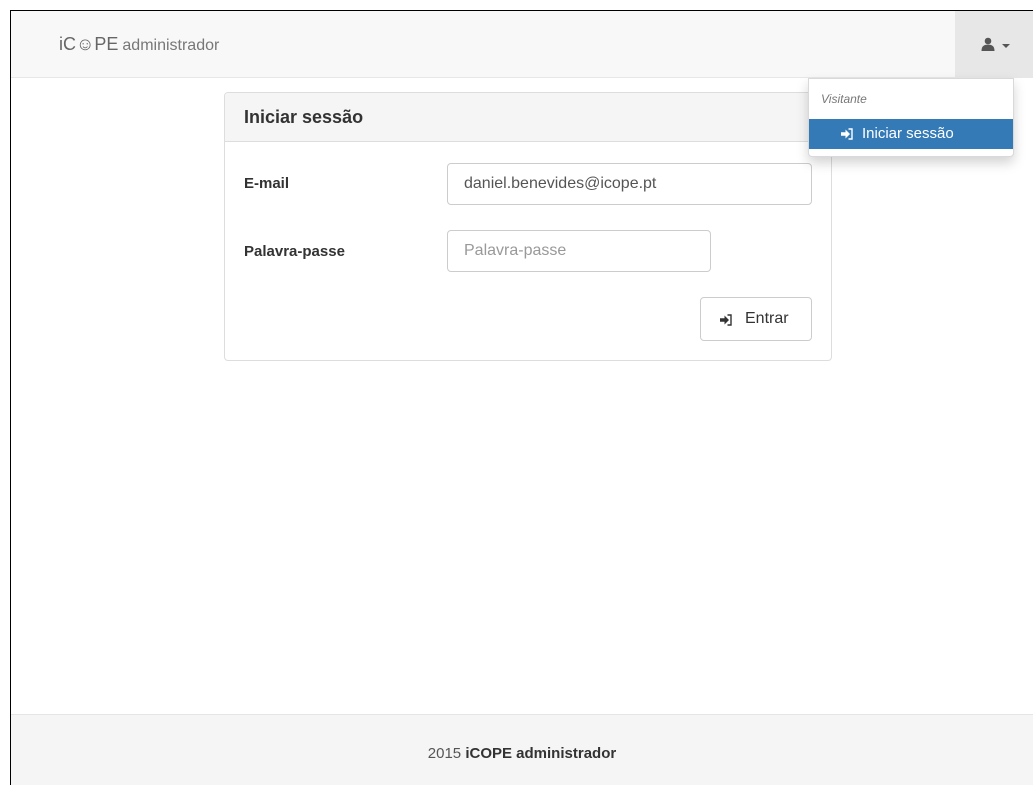 The height and width of the screenshot is (785, 1033). I want to click on brand-subtitle: administrador, so click(171, 45).